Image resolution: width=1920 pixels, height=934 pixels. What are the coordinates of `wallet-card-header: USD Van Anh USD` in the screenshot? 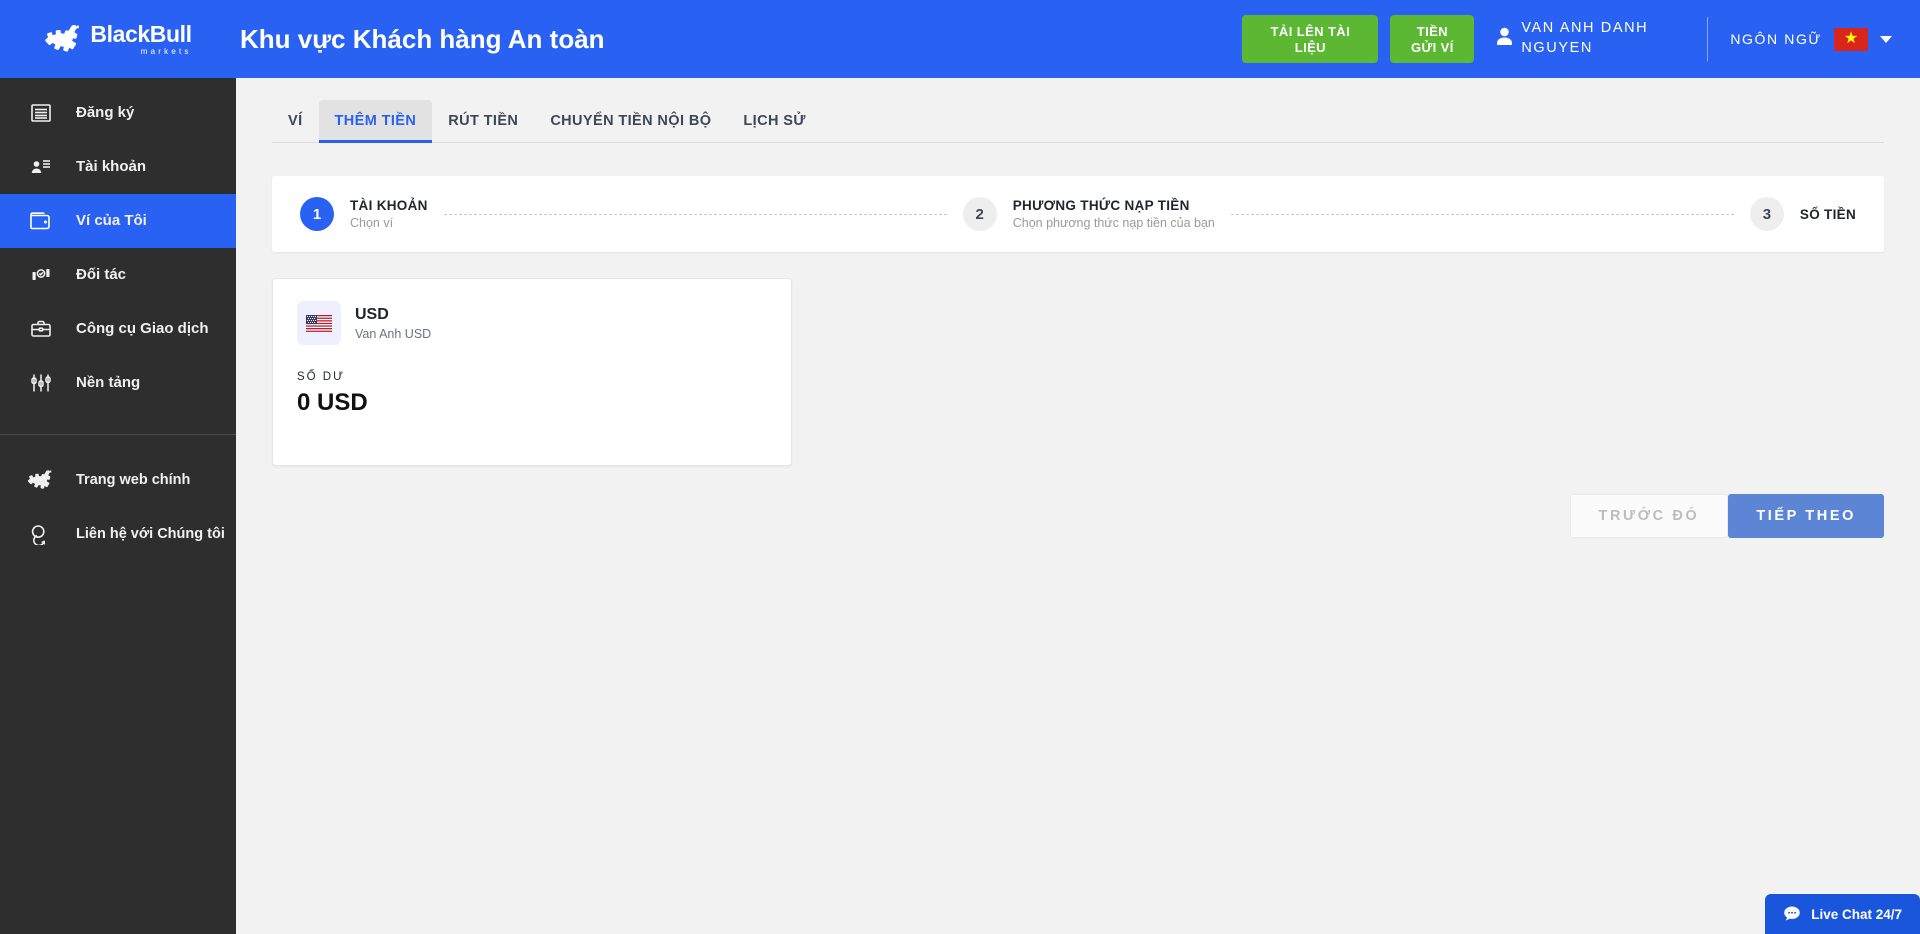 It's located at (532, 323).